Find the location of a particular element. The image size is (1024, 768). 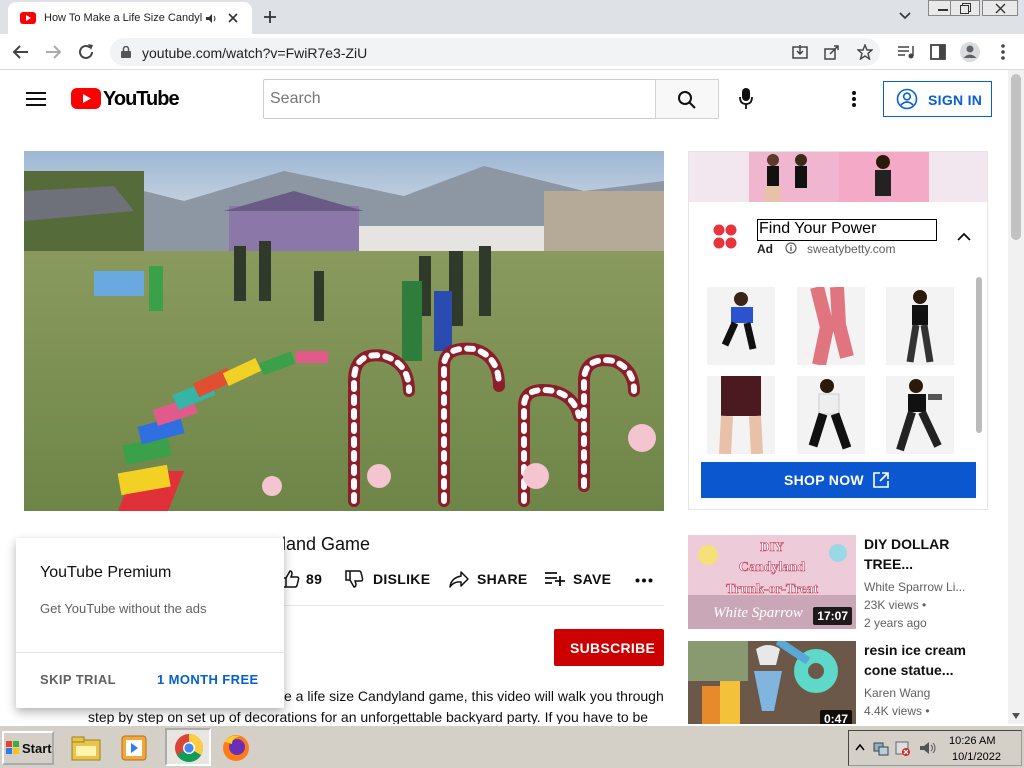

address-bar: youtube.com/watch?v=FwiR7e3-ZiU is located at coordinates (495, 52).